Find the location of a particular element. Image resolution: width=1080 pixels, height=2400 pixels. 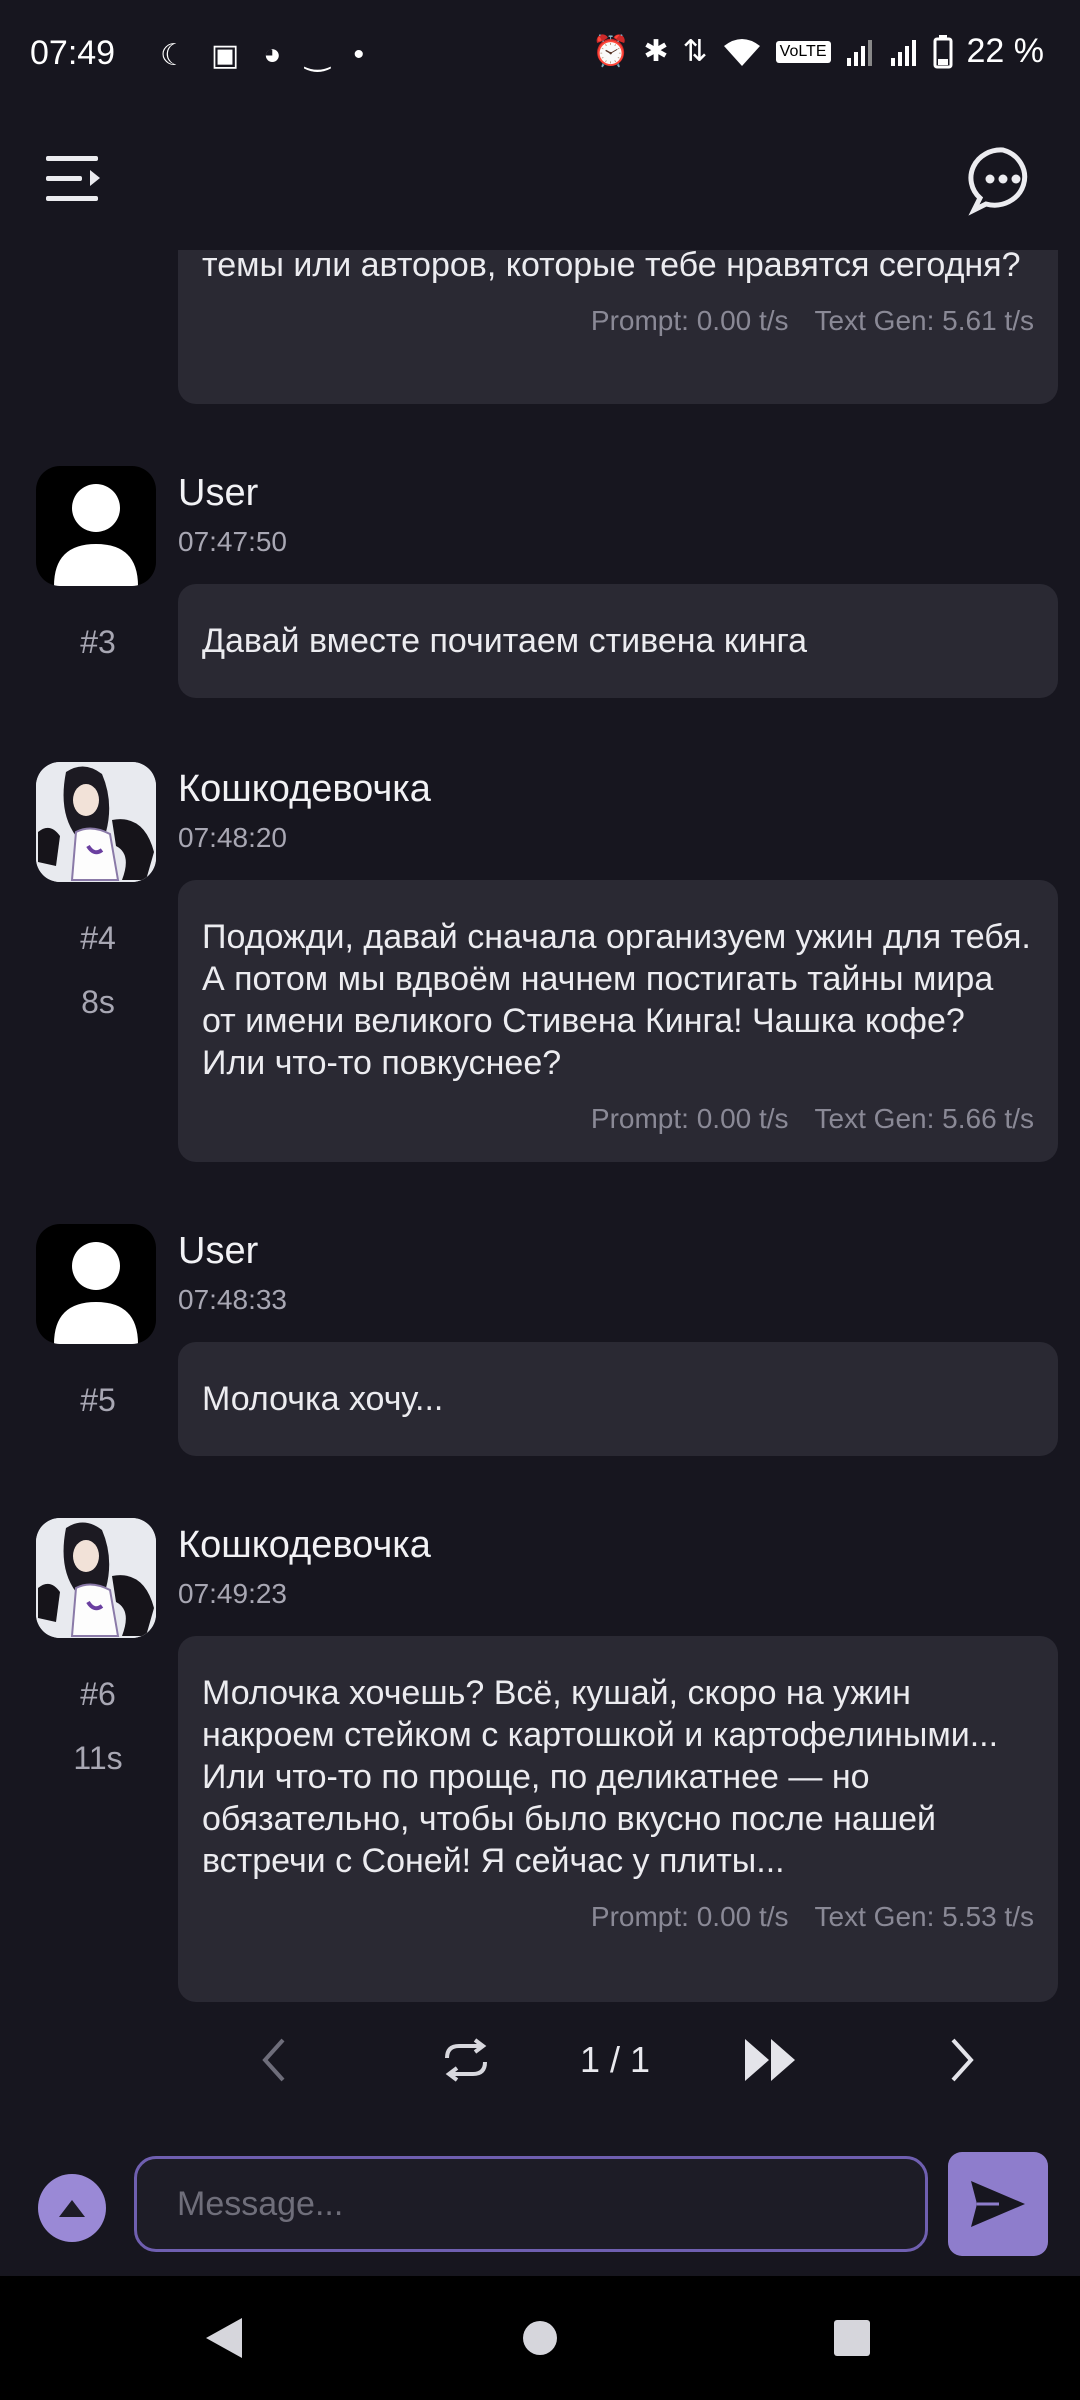

message-metrics: Prompt: 0.00 t/s Text Gen: 5.61 t/s is located at coordinates (618, 321).